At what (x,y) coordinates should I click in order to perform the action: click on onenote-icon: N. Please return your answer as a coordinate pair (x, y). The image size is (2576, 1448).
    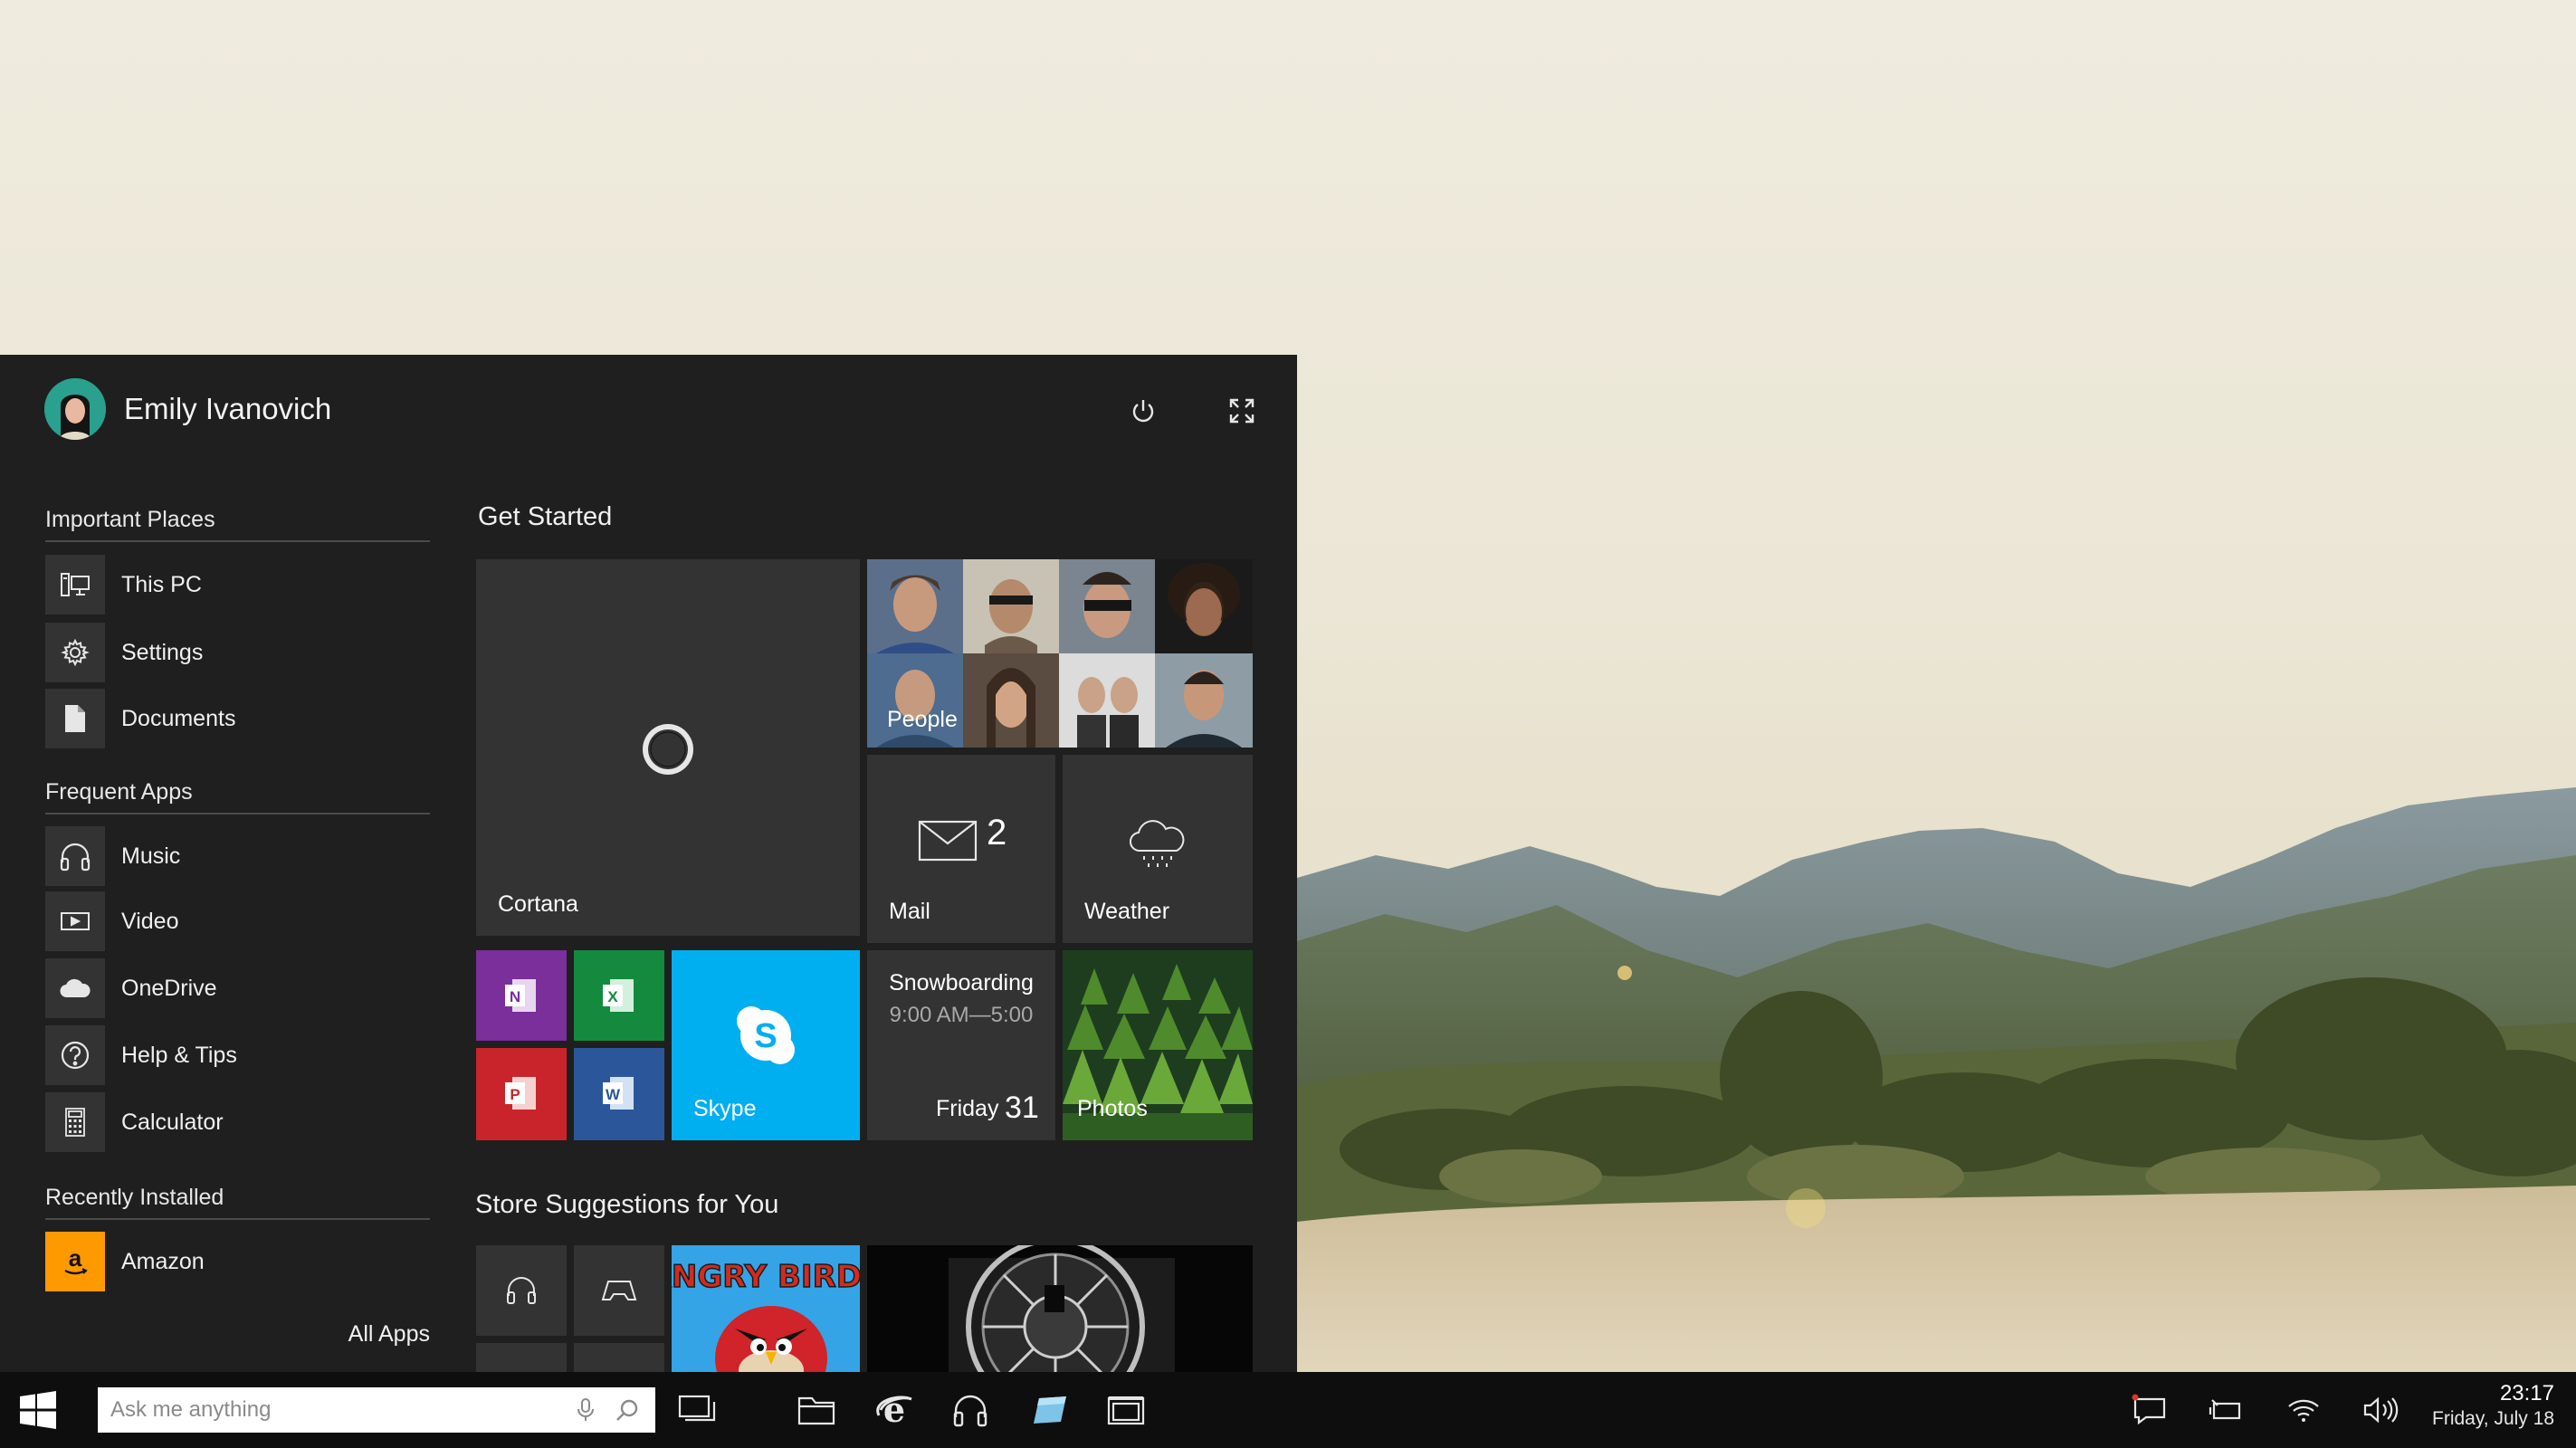
    Looking at the image, I should click on (520, 995).